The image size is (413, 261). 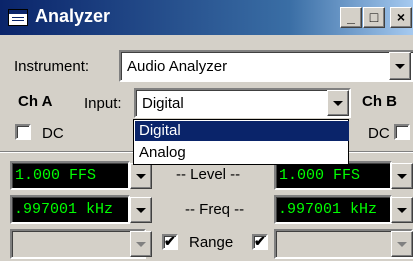 I want to click on dc-a-checkbox, so click(x=23, y=132).